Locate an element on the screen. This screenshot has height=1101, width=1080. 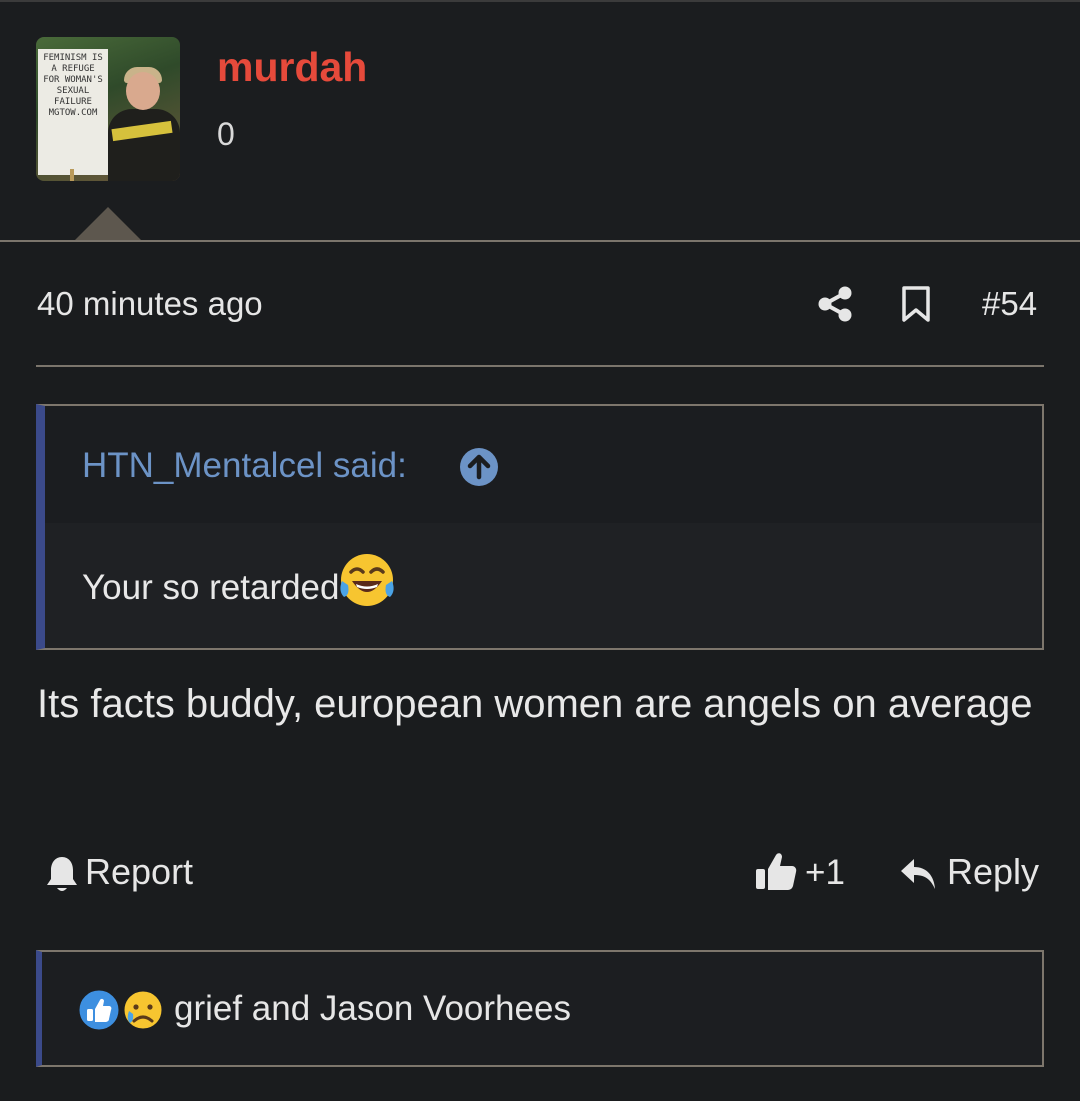
avatar-sign-line: FAILURE is located at coordinates (73, 102).